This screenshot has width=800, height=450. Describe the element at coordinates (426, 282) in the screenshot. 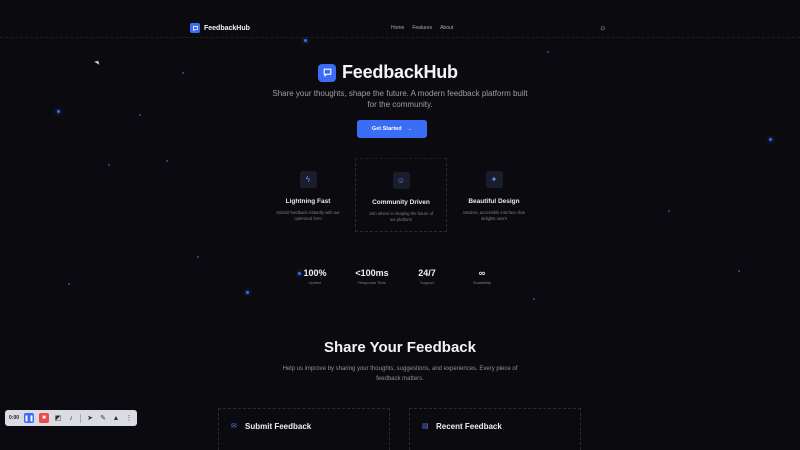

I see `stat-label: Support` at that location.